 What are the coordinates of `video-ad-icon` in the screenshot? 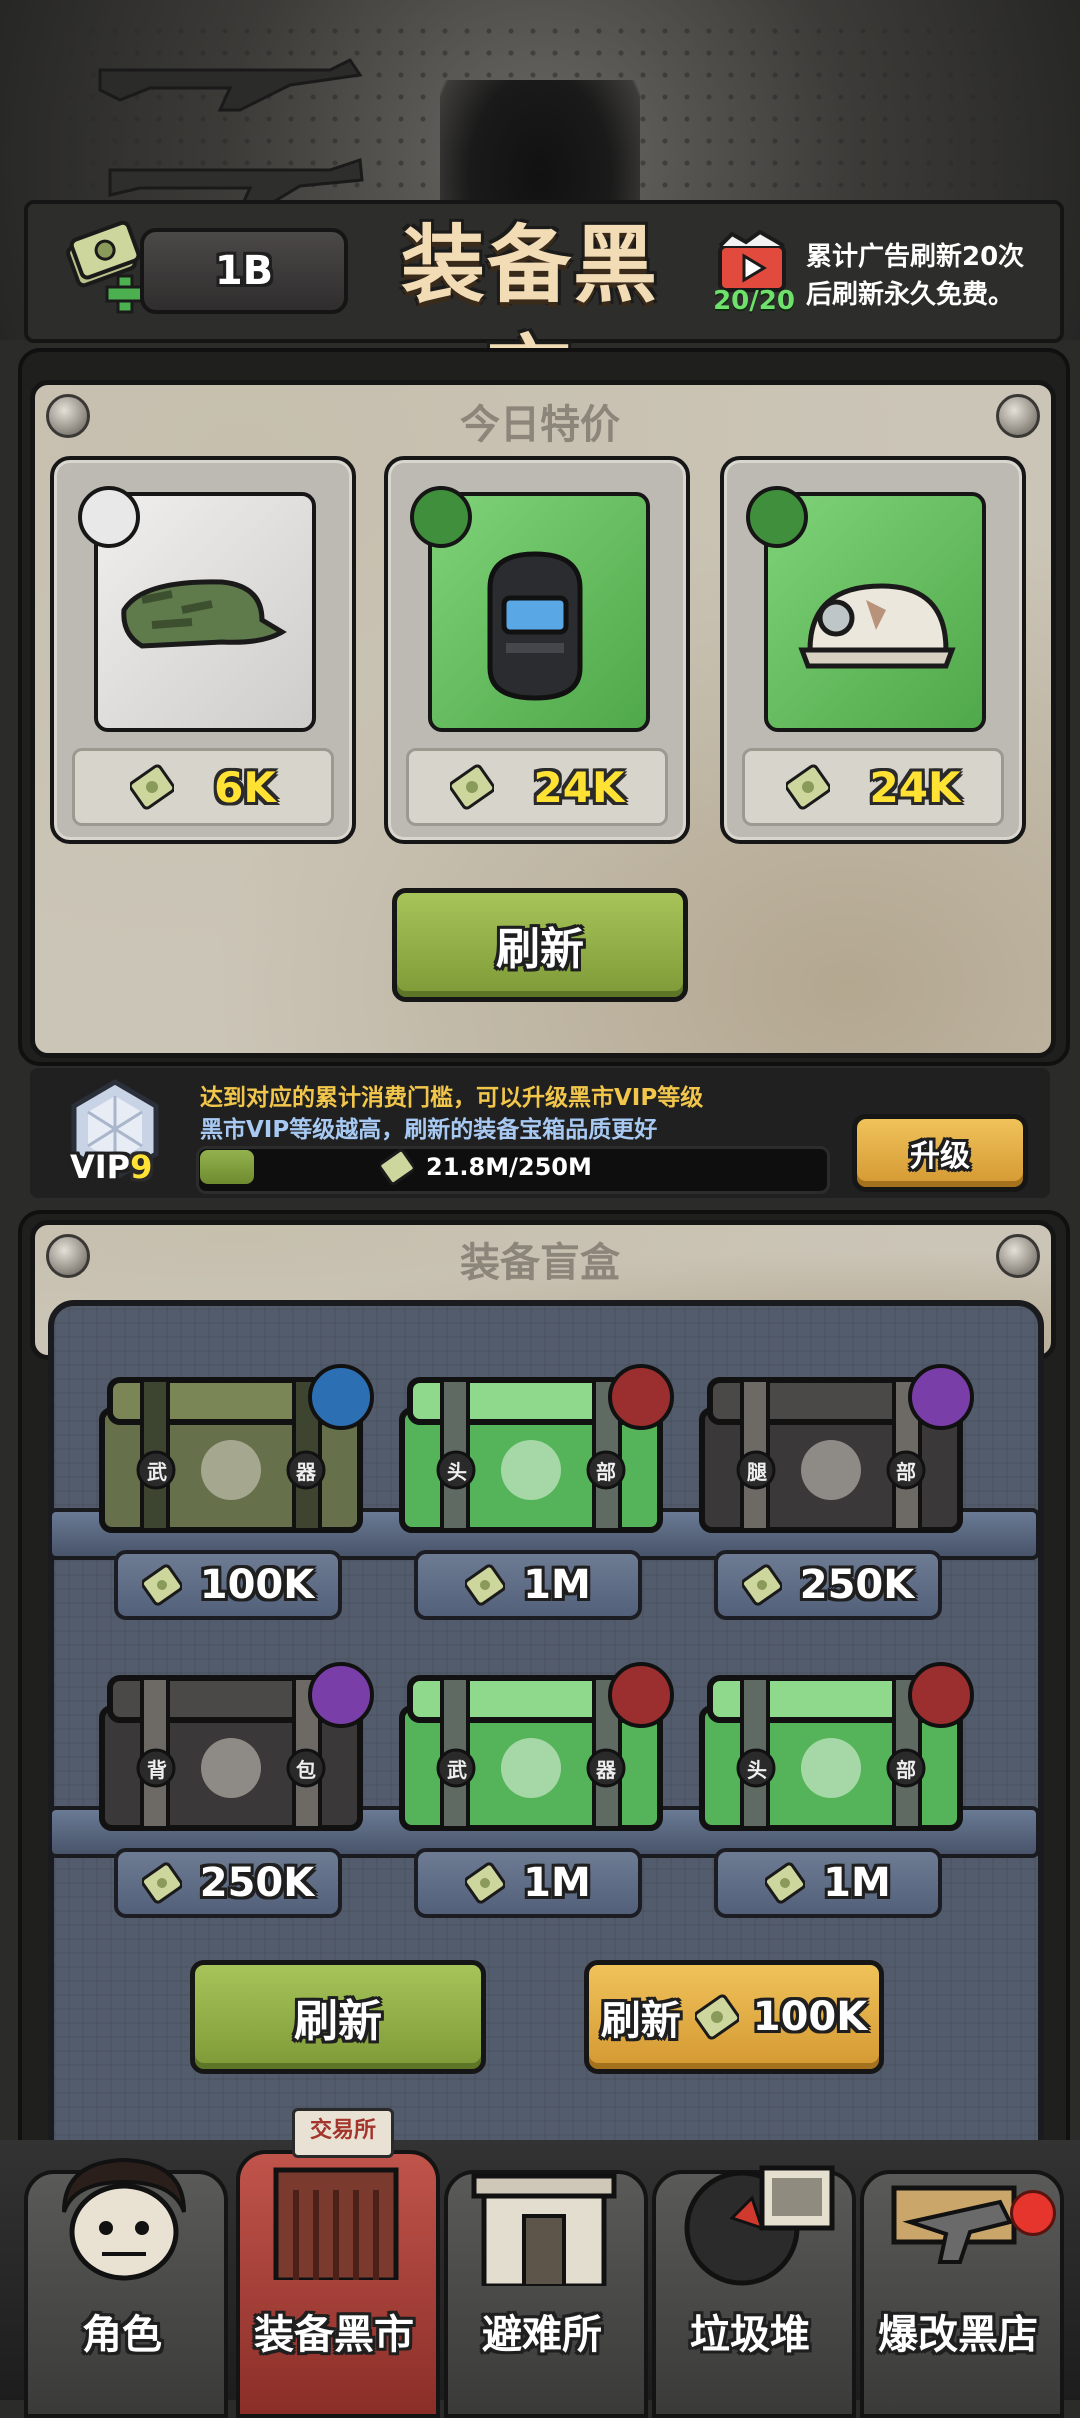 It's located at (752, 262).